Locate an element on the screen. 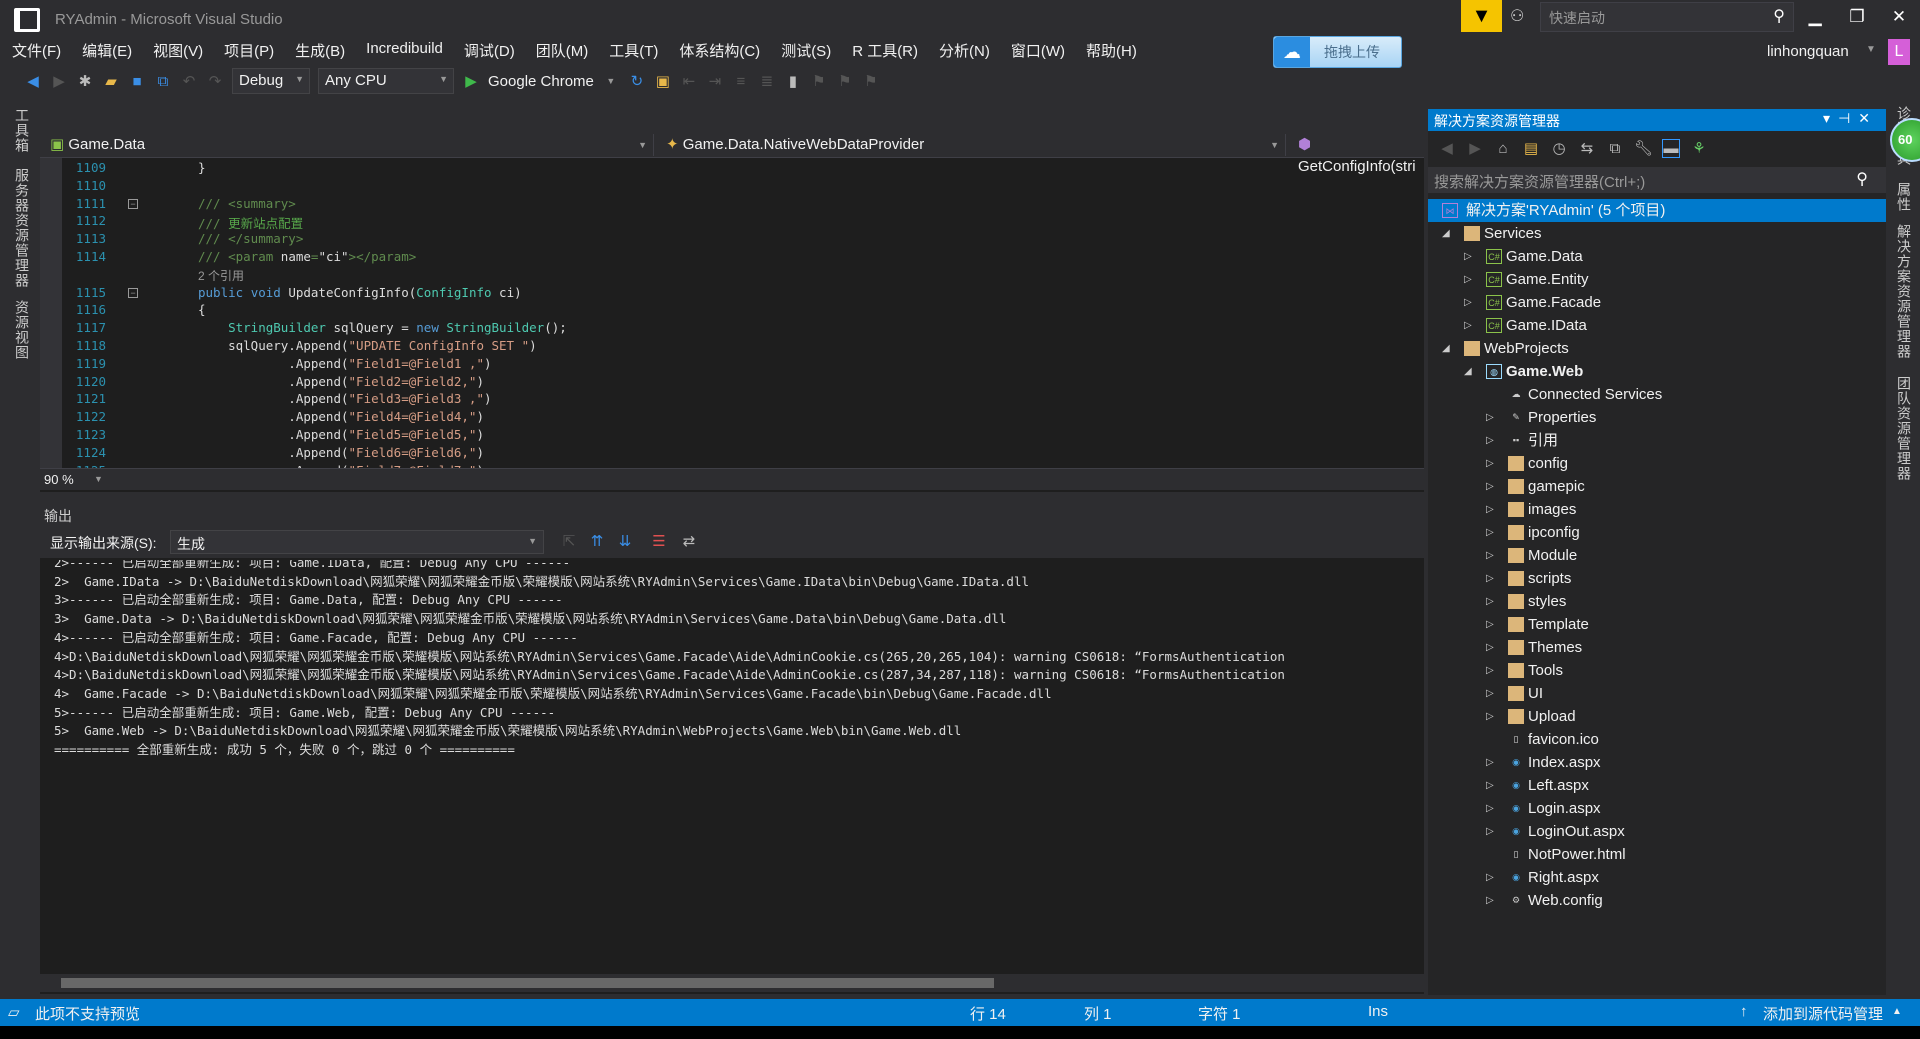 The width and height of the screenshot is (1920, 1039). close-button: ✕ is located at coordinates (1899, 17).